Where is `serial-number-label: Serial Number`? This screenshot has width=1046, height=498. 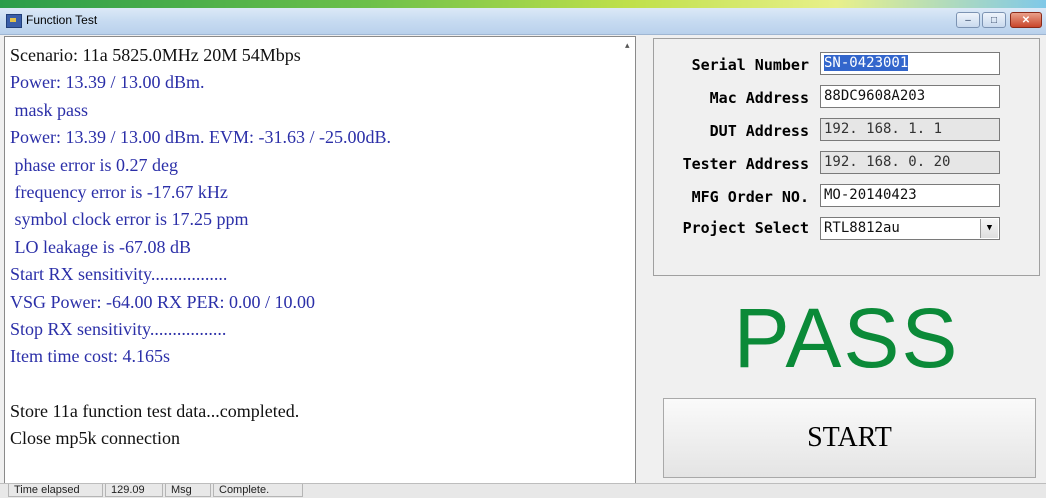
serial-number-label: Serial Number is located at coordinates (750, 65).